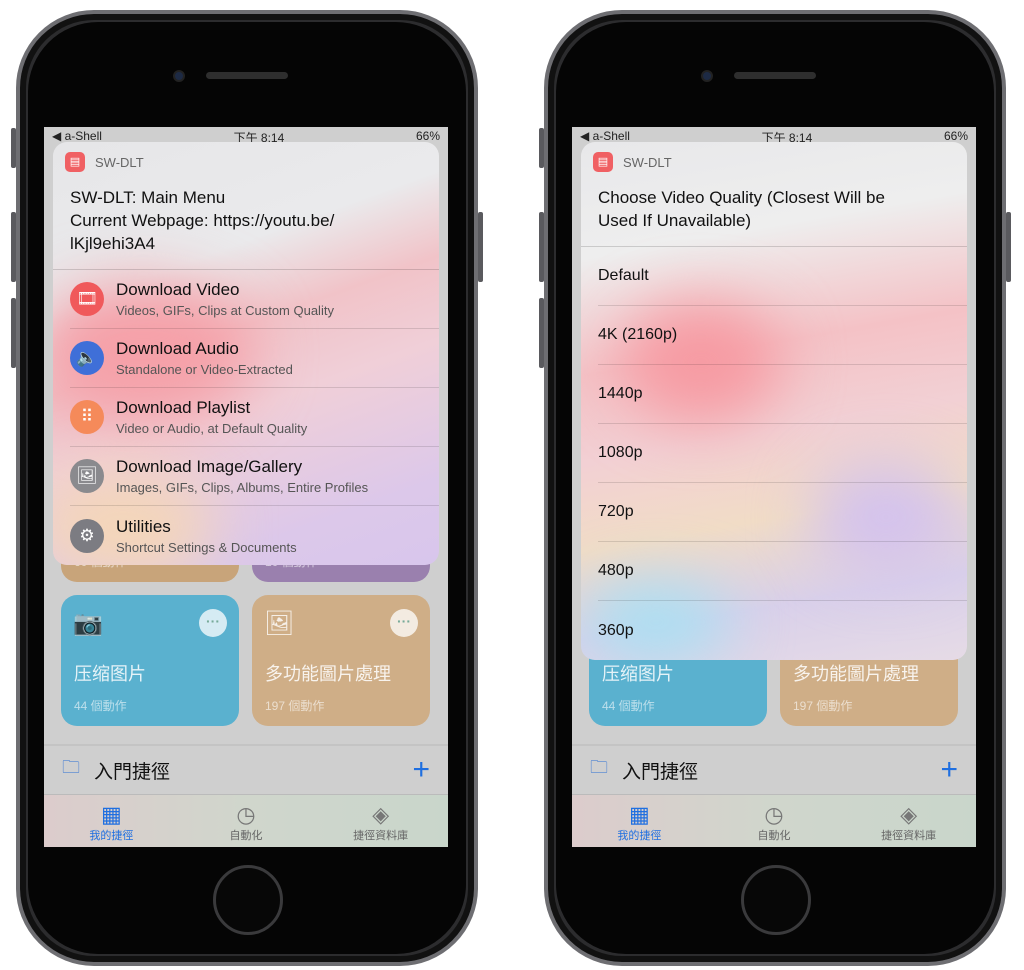  What do you see at coordinates (782, 571) in the screenshot?
I see `quality-option: 480p` at bounding box center [782, 571].